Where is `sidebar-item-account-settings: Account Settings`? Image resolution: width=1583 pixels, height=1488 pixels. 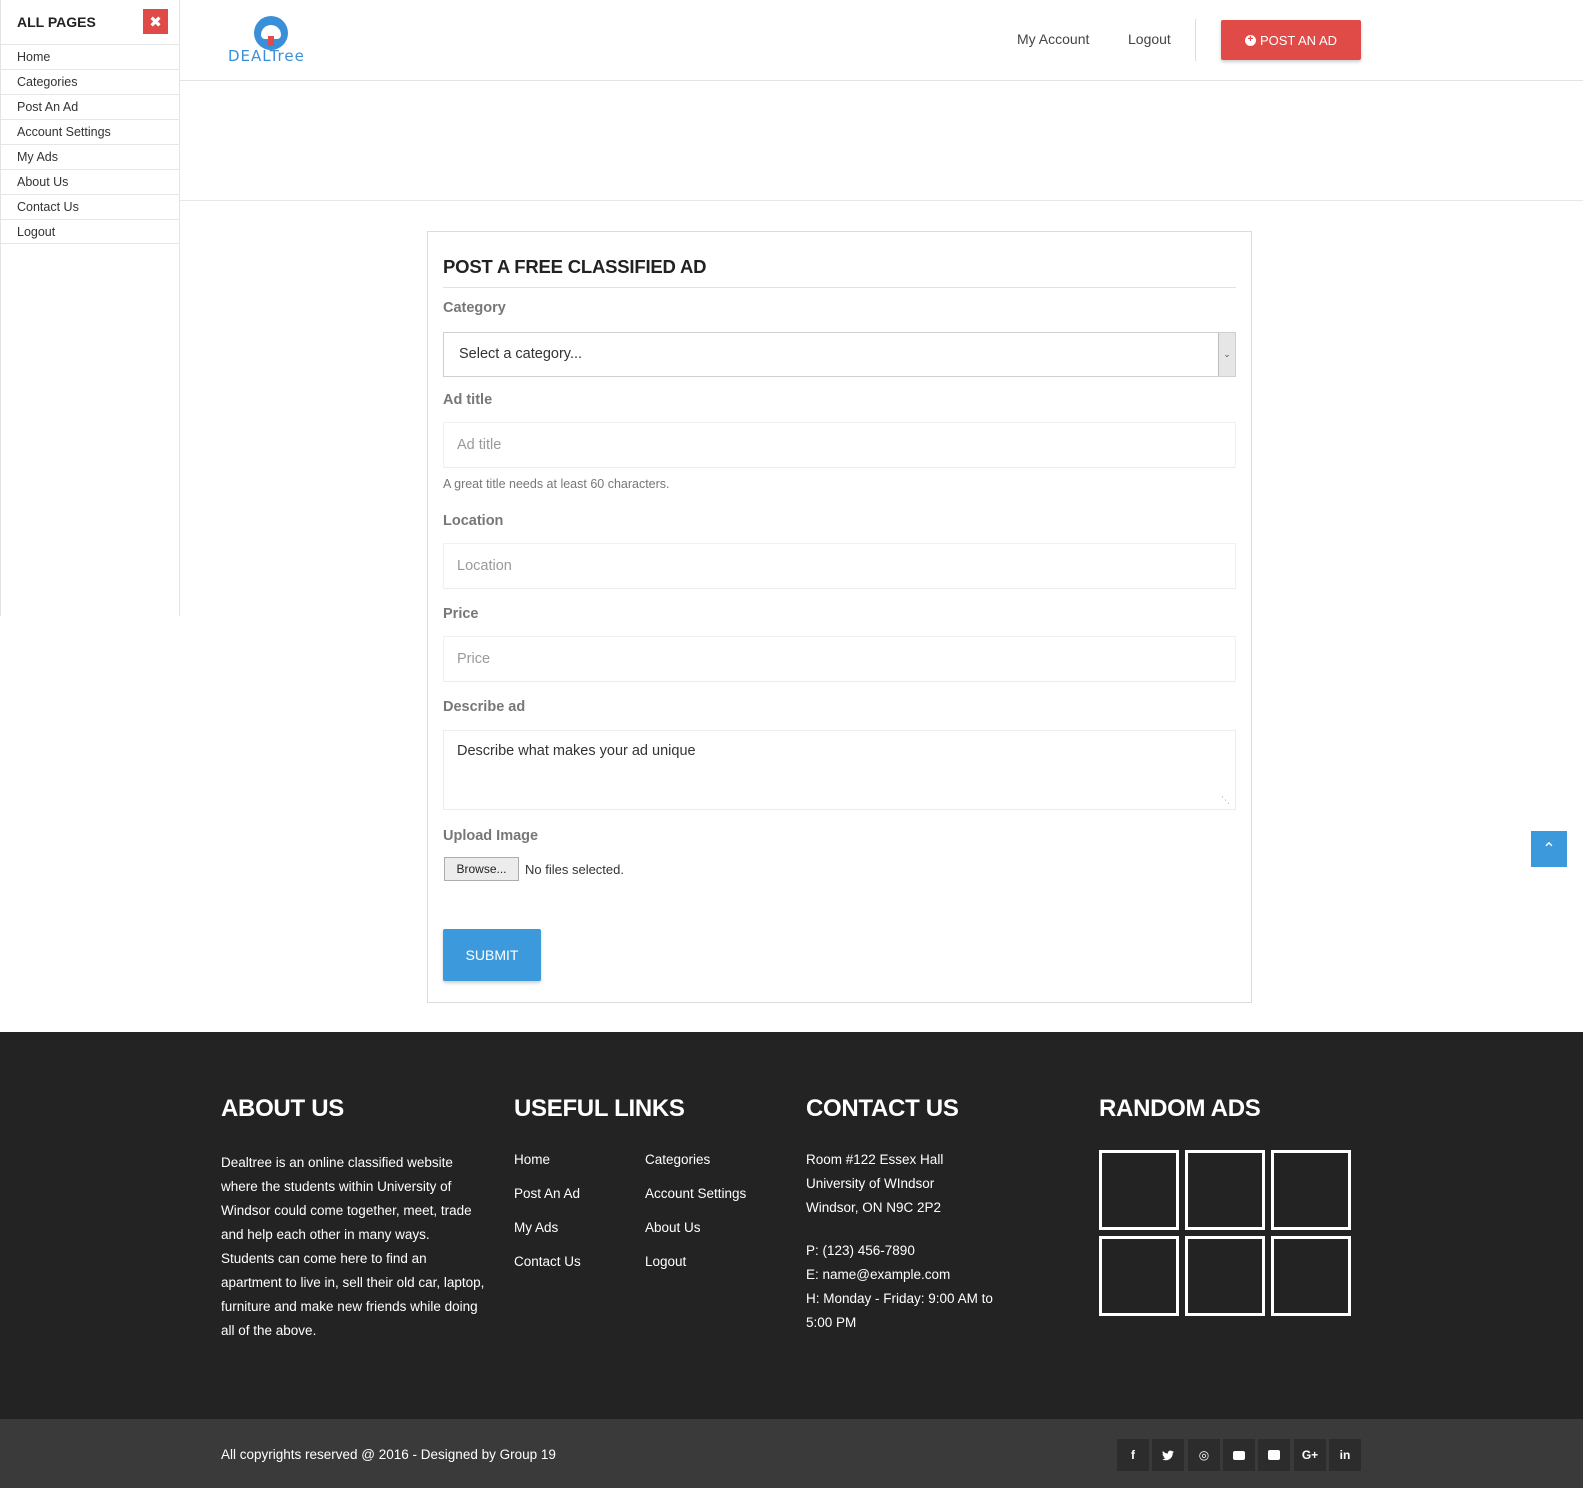 sidebar-item-account-settings: Account Settings is located at coordinates (90, 131).